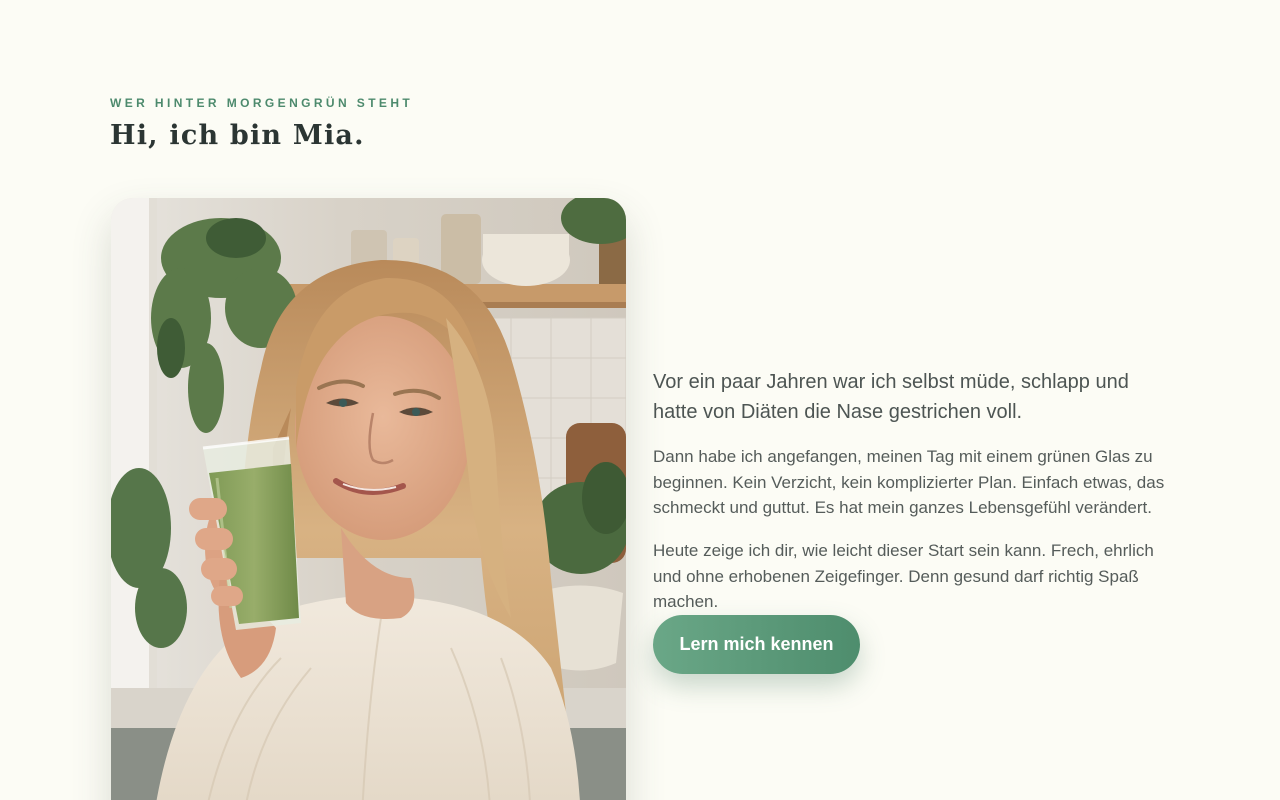 This screenshot has width=1280, height=800. Describe the element at coordinates (237, 135) in the screenshot. I see `section-headline: Hi, ich bin Mia.` at that location.